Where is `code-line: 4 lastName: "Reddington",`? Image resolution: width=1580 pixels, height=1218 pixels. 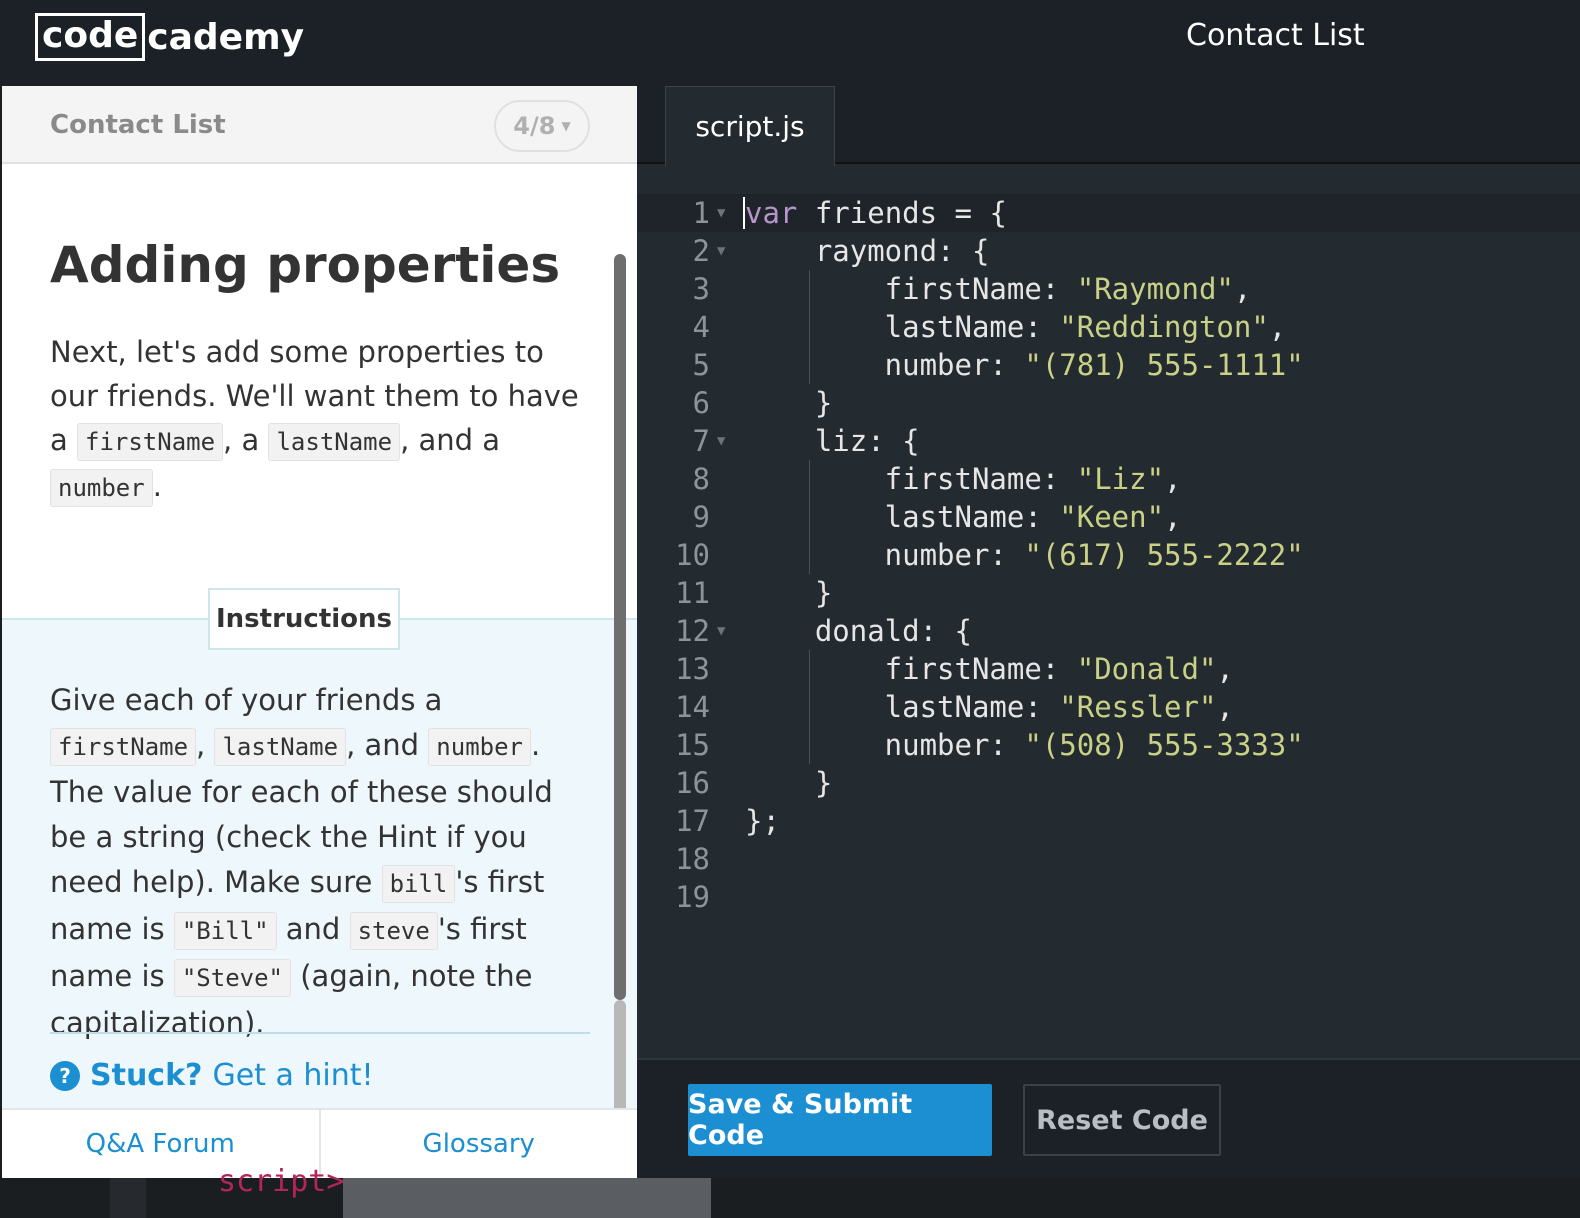
code-line: 4 lastName: "Reddington", is located at coordinates (1108, 327).